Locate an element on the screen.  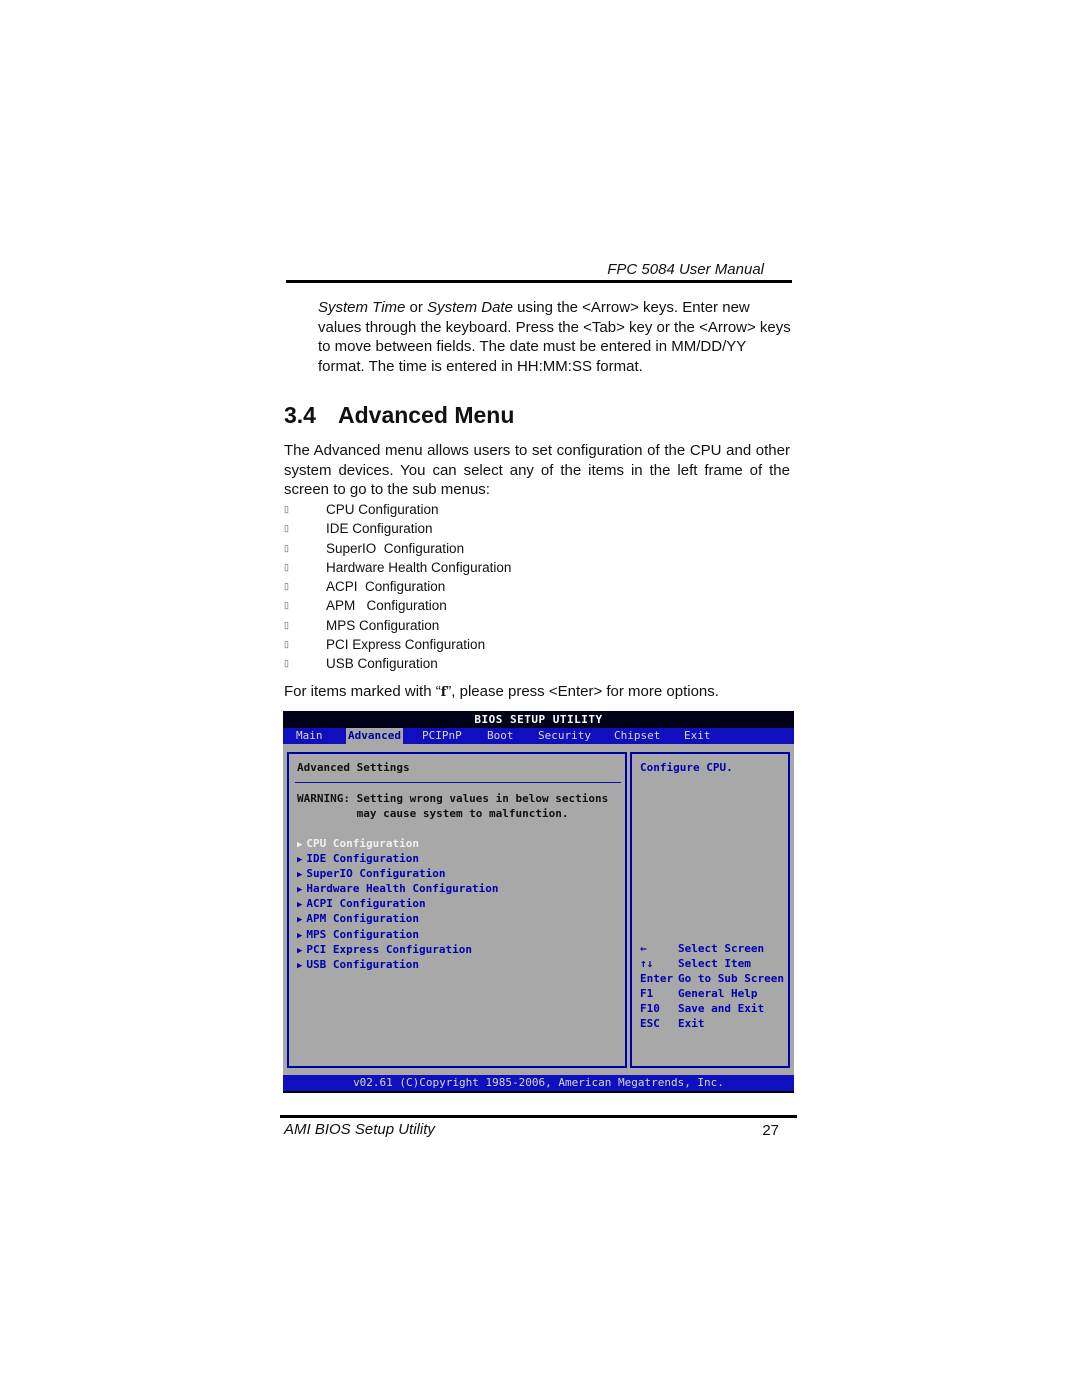
bios-submenu-label: ACPI Configuration is located at coordinates (366, 904).